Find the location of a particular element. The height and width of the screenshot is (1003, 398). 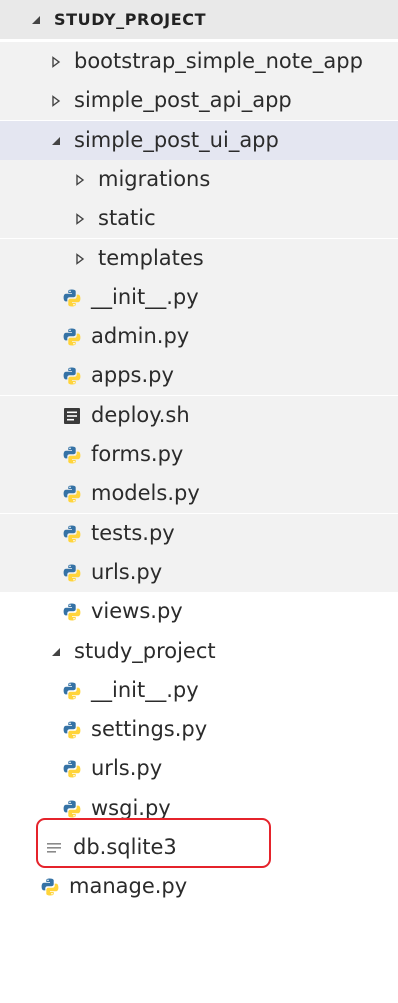

file-label: apps.py is located at coordinates (132, 375).